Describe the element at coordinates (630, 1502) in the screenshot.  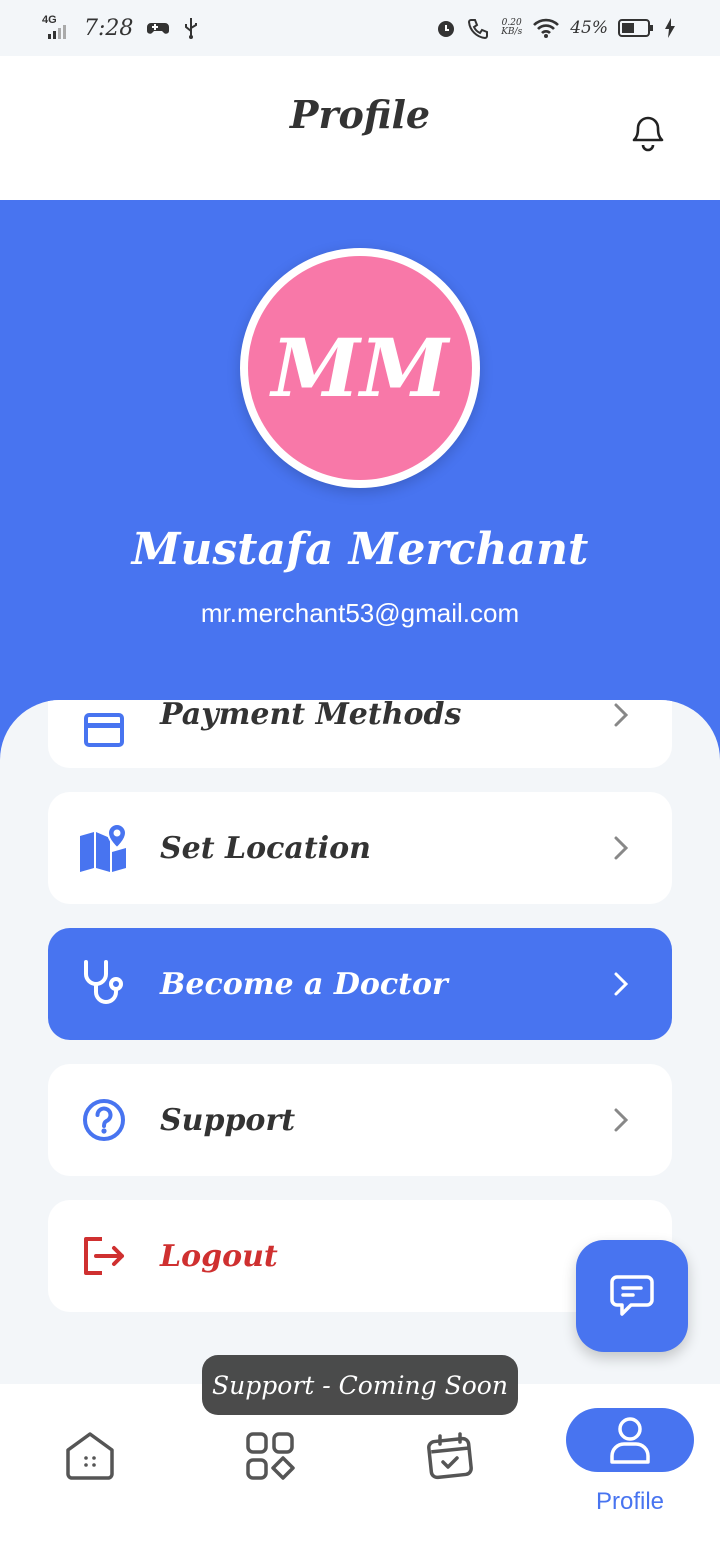
I see `nav-label-profile: Profile` at that location.